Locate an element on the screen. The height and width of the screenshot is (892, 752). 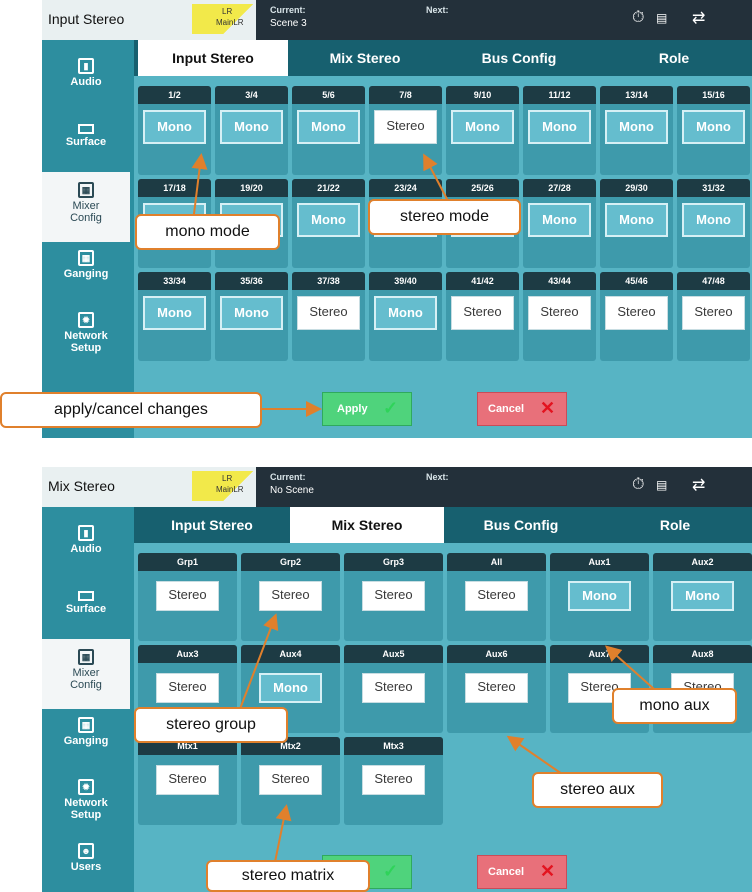
channel-pair-label: 15/16 is located at coordinates (713, 95).